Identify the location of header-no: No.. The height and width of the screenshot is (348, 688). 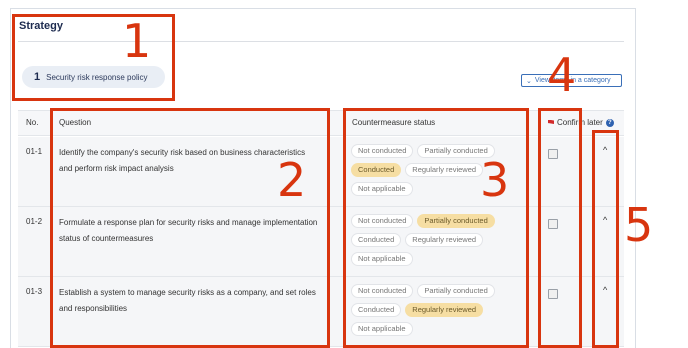
(32, 122).